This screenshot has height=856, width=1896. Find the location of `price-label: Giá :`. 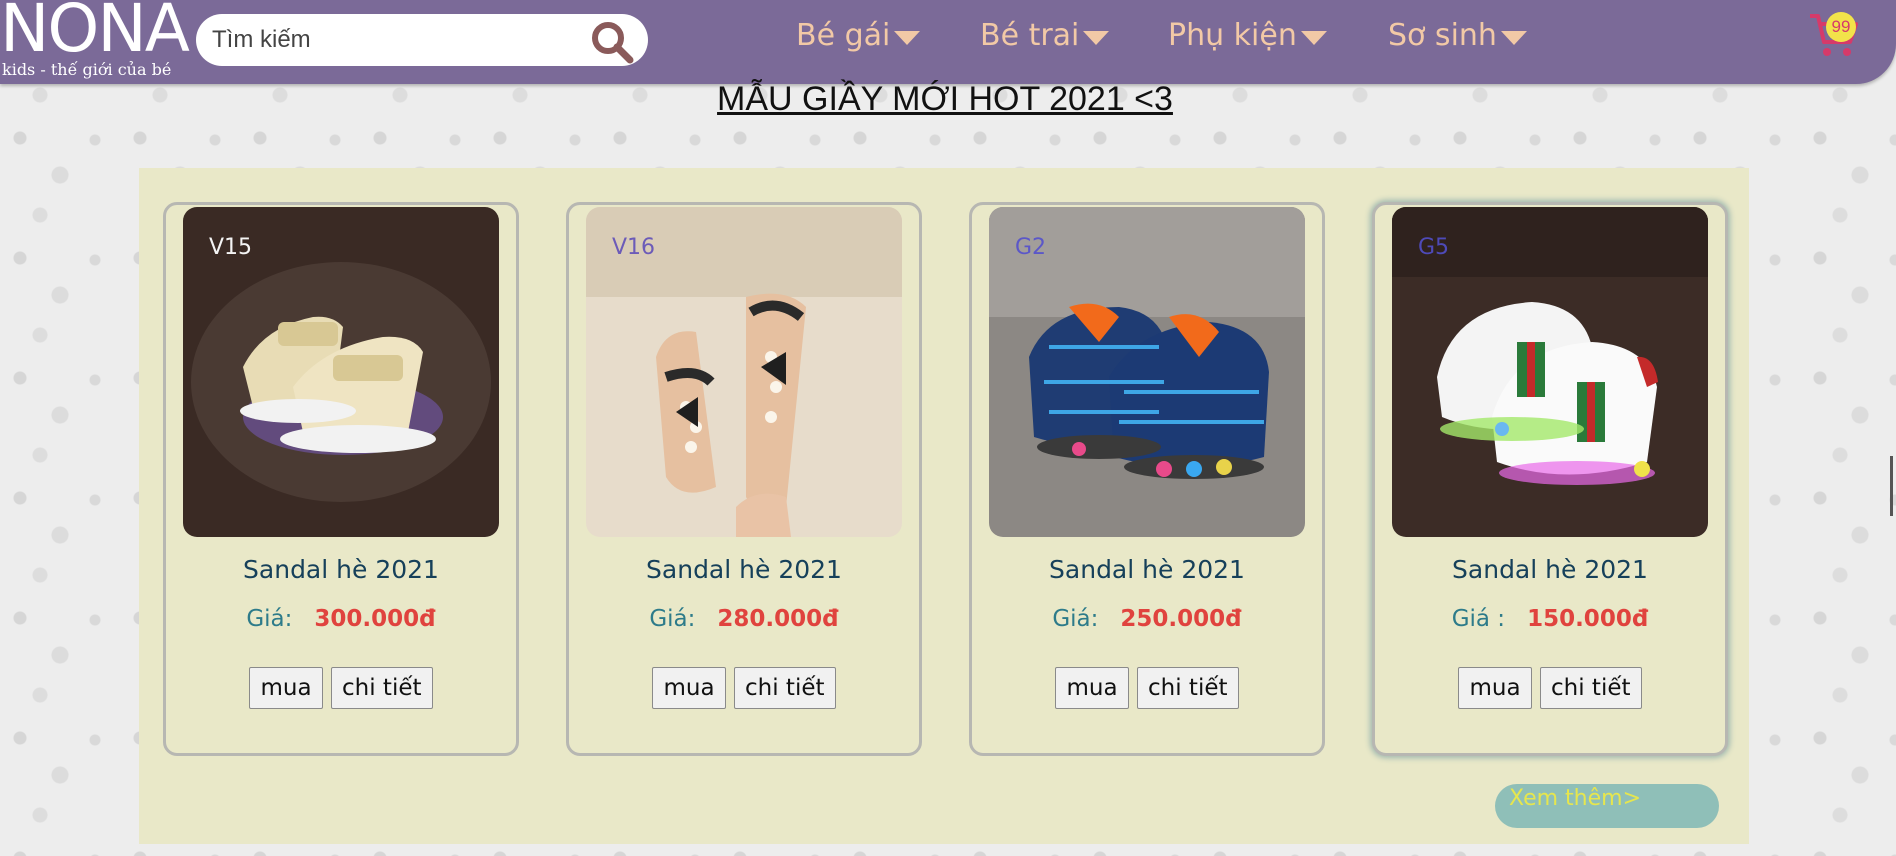

price-label: Giá : is located at coordinates (1478, 619).